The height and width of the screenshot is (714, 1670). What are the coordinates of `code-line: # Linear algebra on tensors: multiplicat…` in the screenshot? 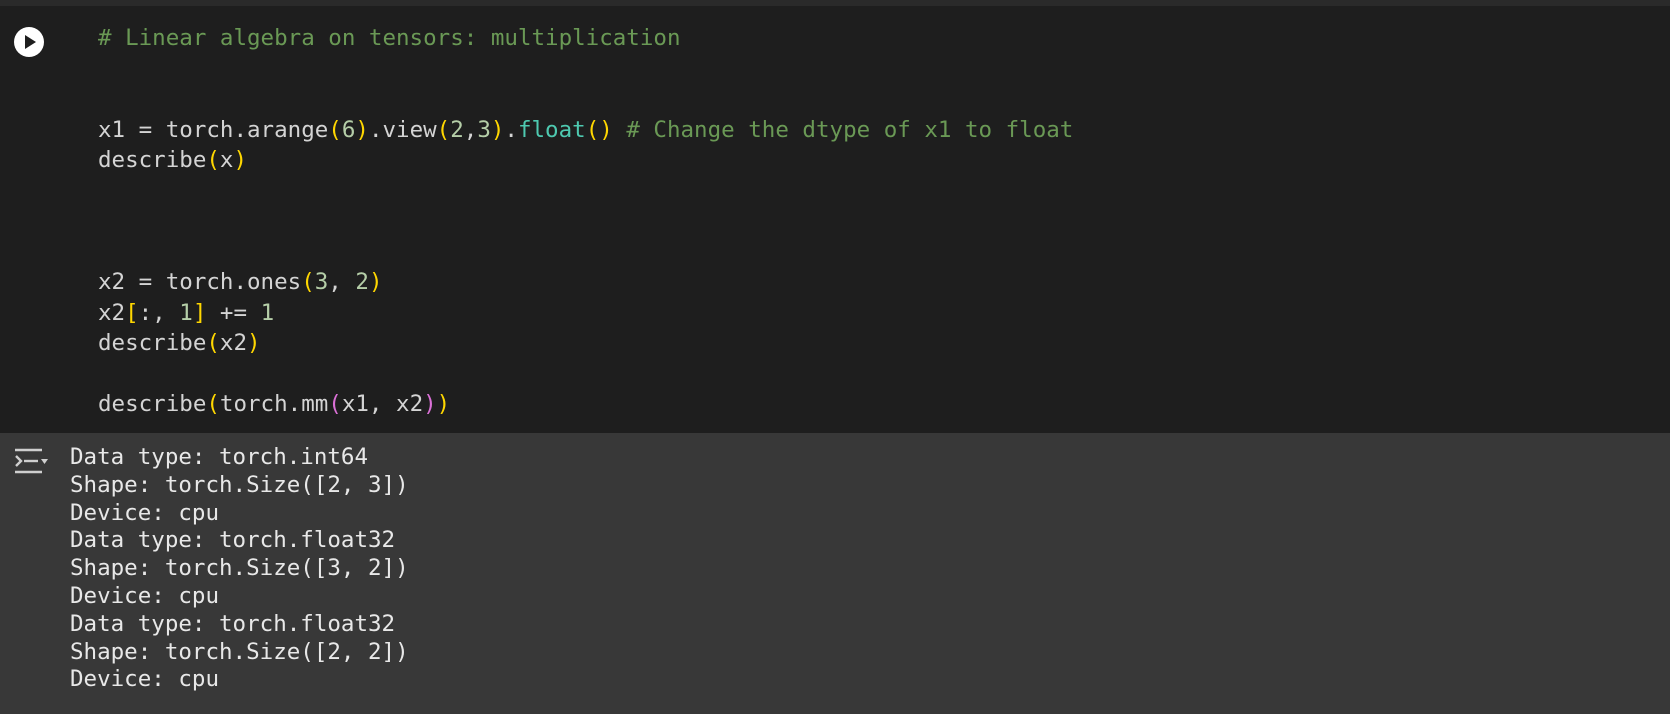 It's located at (585, 38).